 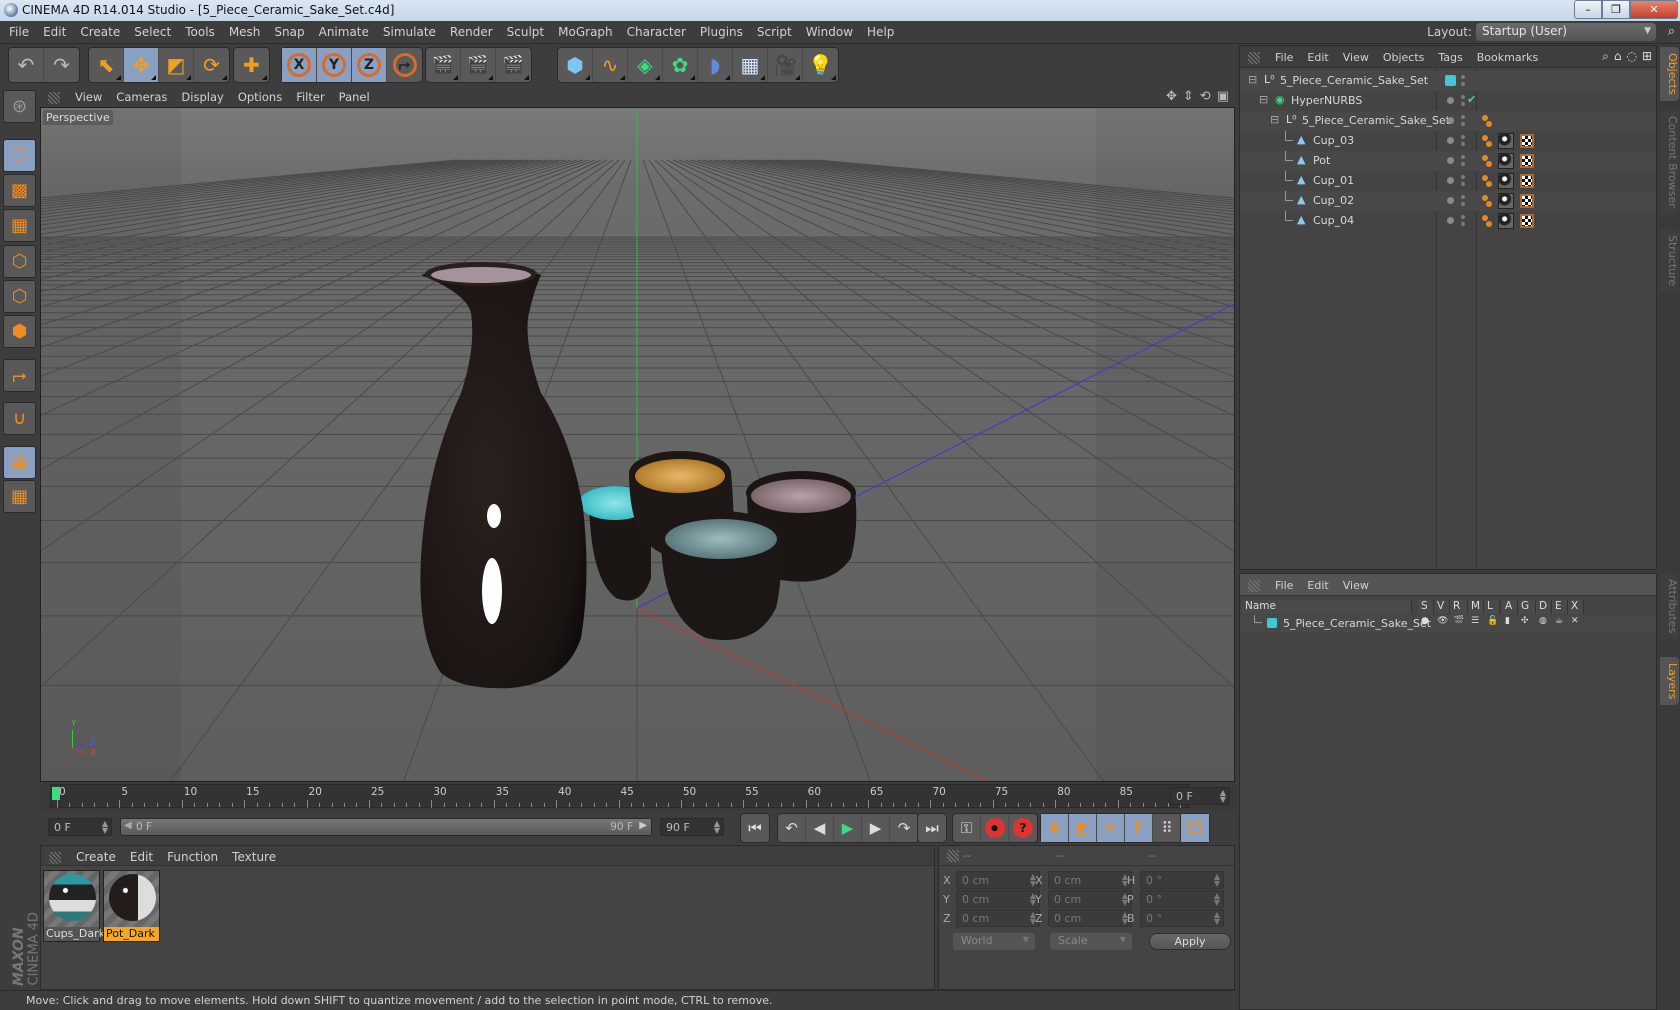 What do you see at coordinates (1669, 606) in the screenshot?
I see `tab-attributes: Attributes` at bounding box center [1669, 606].